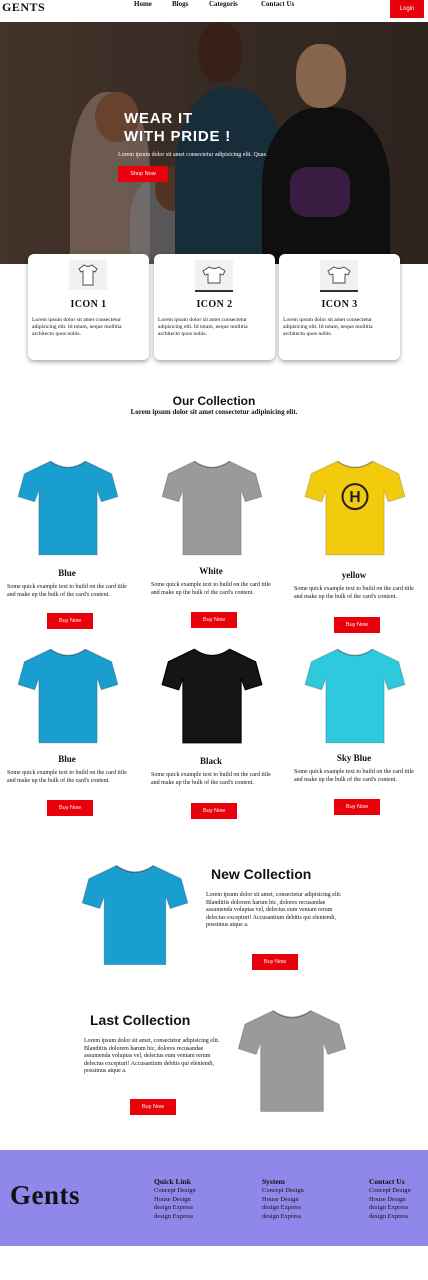 The image size is (428, 1280). What do you see at coordinates (354, 758) in the screenshot?
I see `product-name: Sky Blue` at bounding box center [354, 758].